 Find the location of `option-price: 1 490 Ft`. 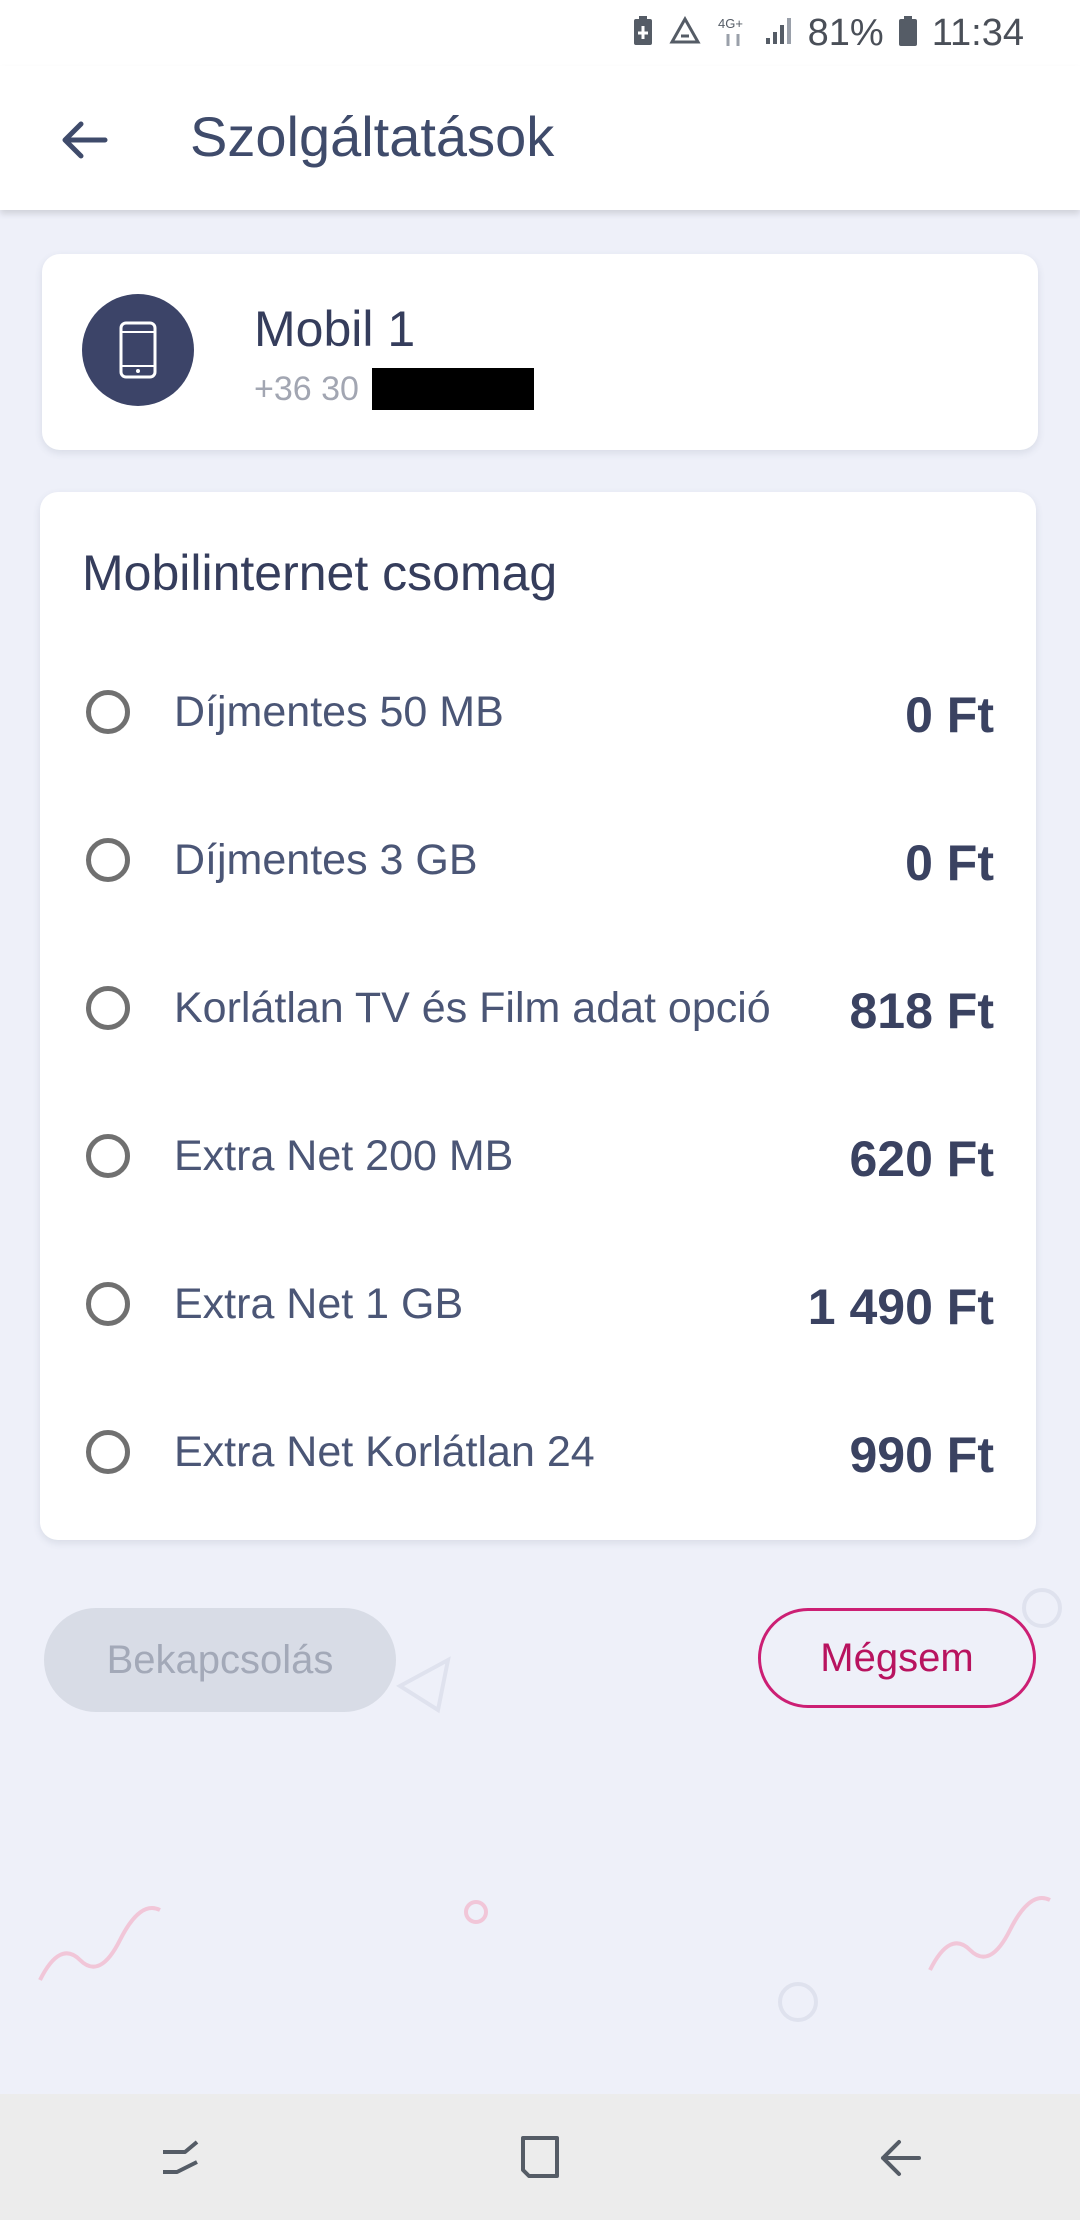

option-price: 1 490 Ft is located at coordinates (900, 1307).